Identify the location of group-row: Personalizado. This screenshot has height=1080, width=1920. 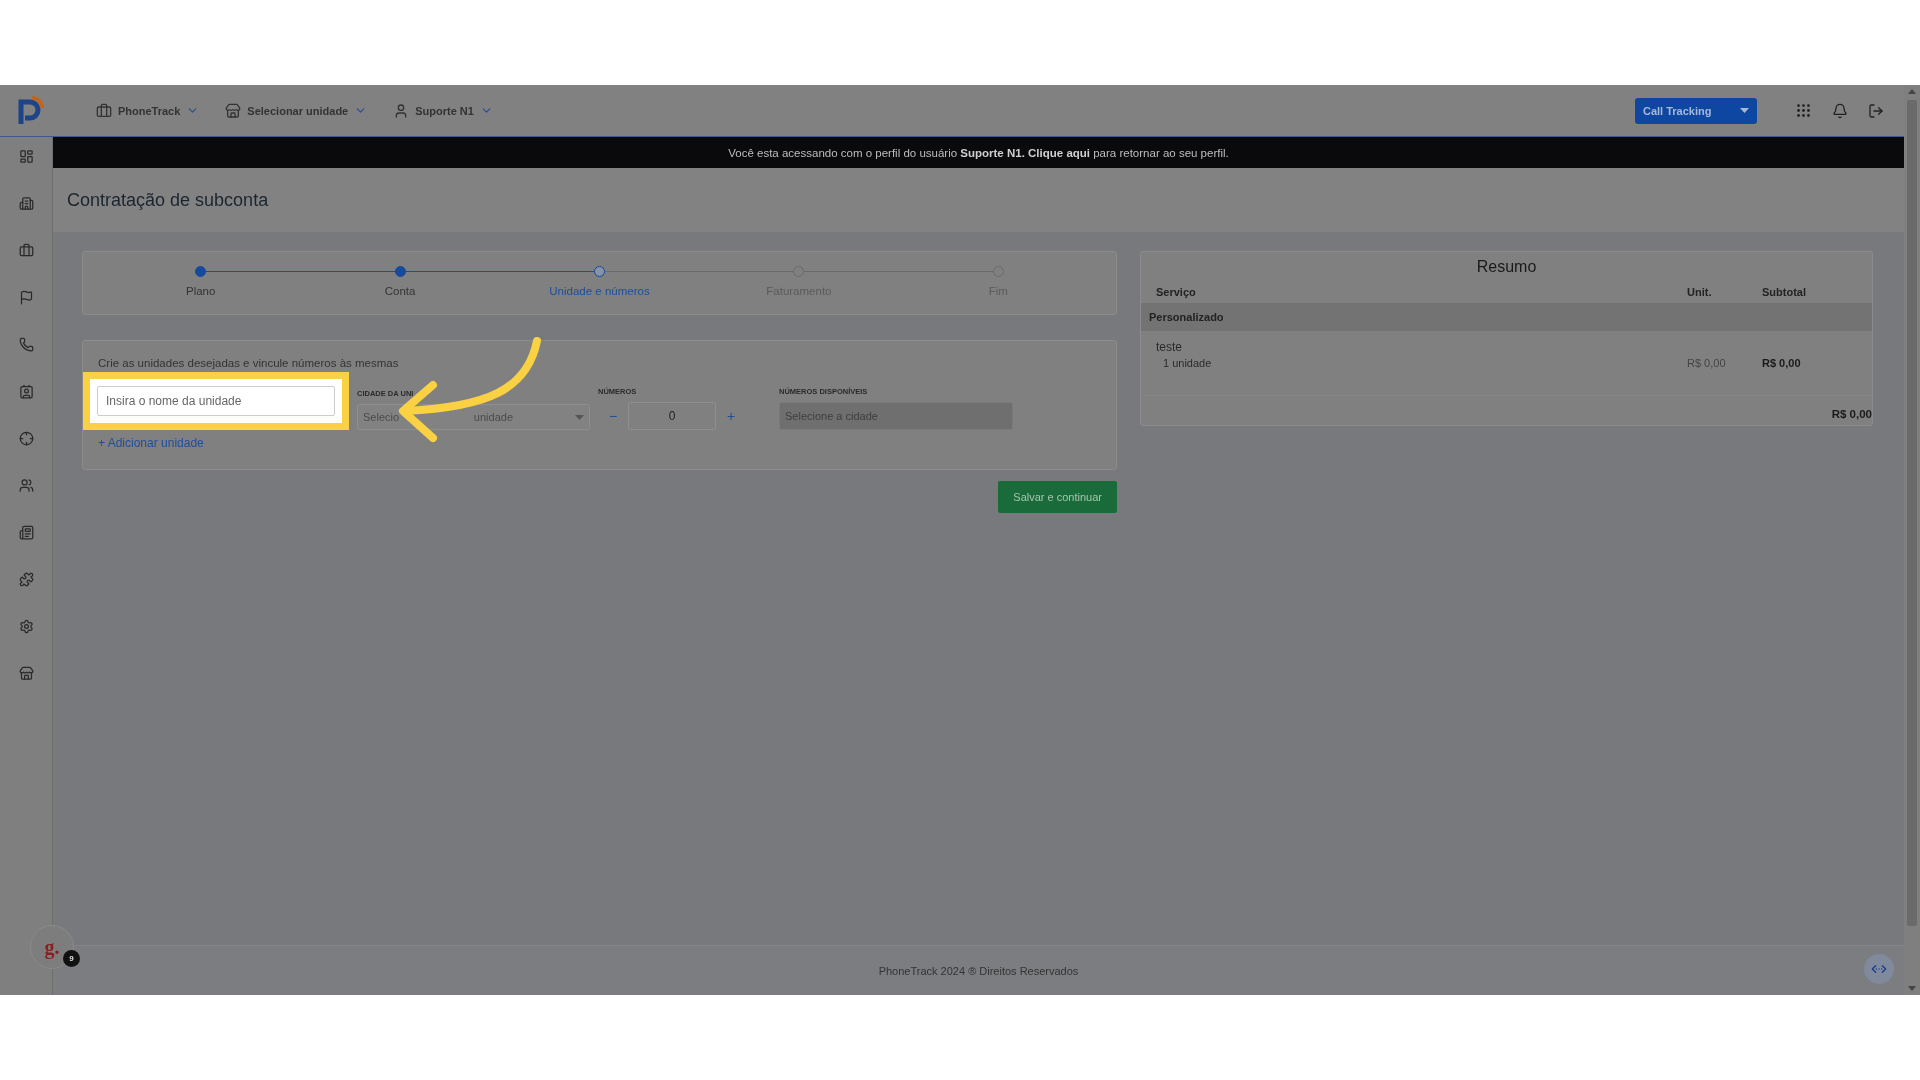
(1506, 317).